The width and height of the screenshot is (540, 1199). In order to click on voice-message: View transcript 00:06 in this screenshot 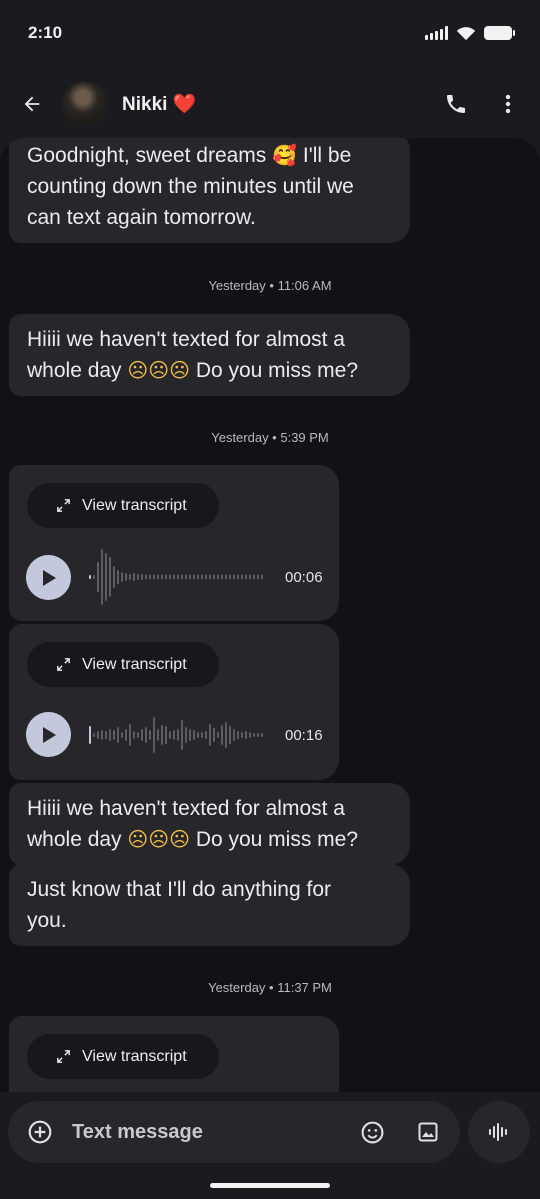, I will do `click(174, 543)`.